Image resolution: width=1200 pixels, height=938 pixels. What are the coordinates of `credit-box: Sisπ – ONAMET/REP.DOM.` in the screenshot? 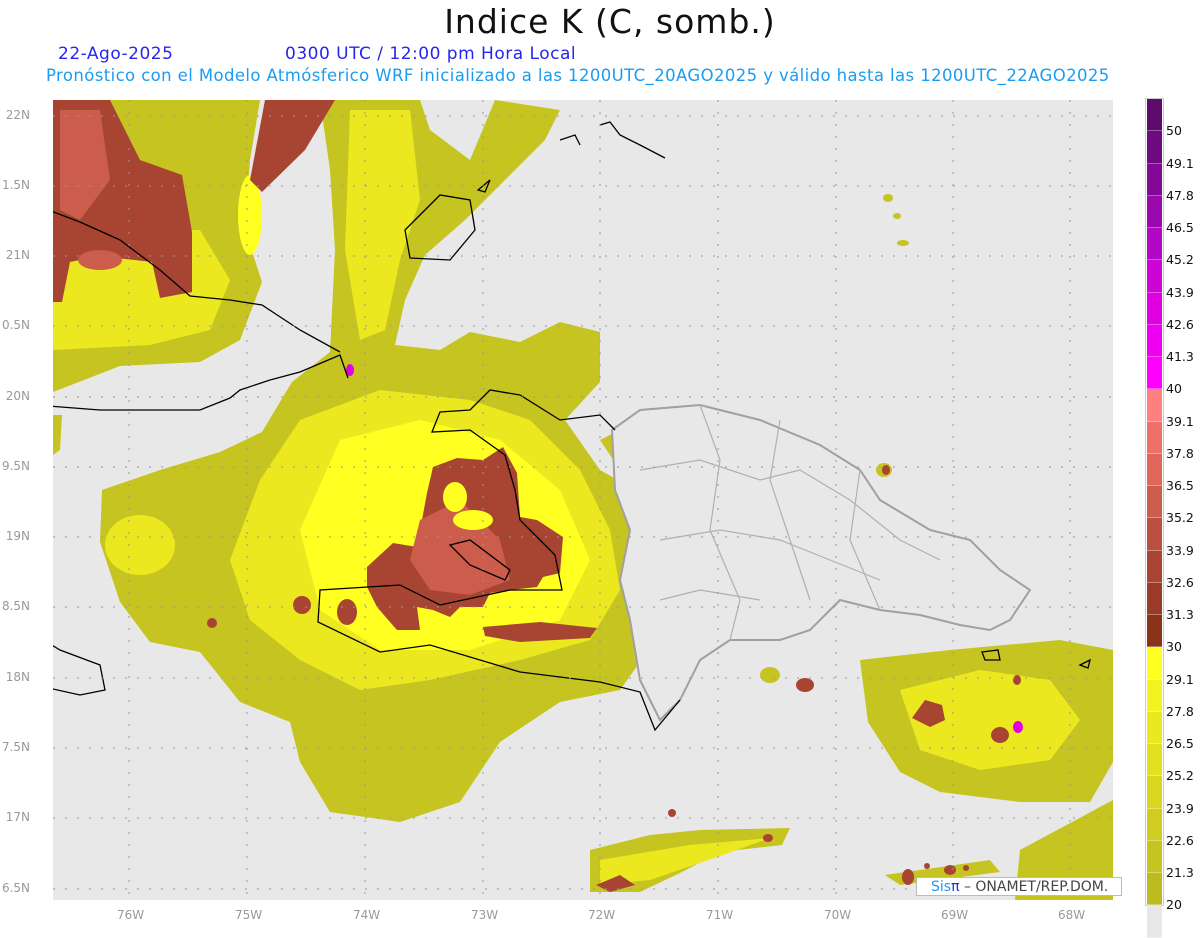 It's located at (1019, 886).